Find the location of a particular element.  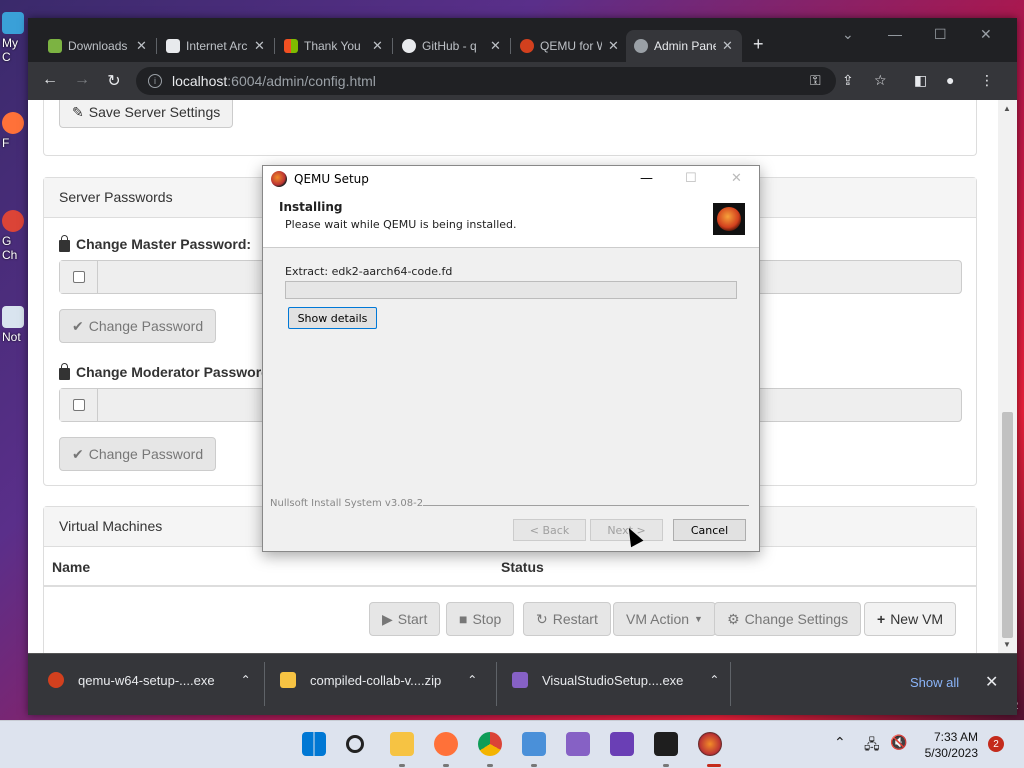

volume-muted-icon: 🔇 is located at coordinates (898, 742).